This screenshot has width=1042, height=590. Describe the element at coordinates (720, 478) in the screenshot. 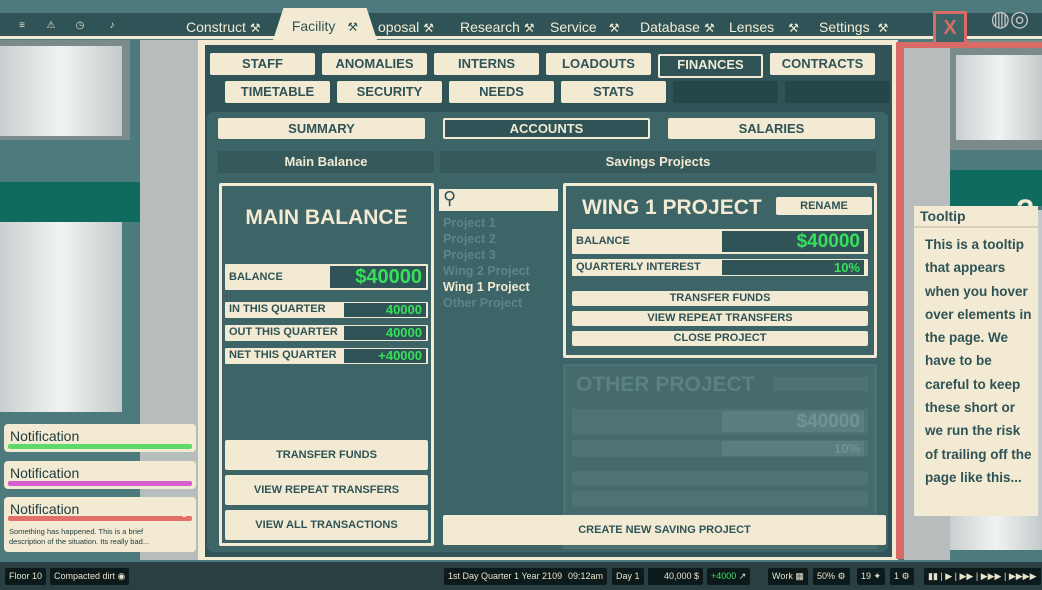

I see `other-button-placeholder` at that location.